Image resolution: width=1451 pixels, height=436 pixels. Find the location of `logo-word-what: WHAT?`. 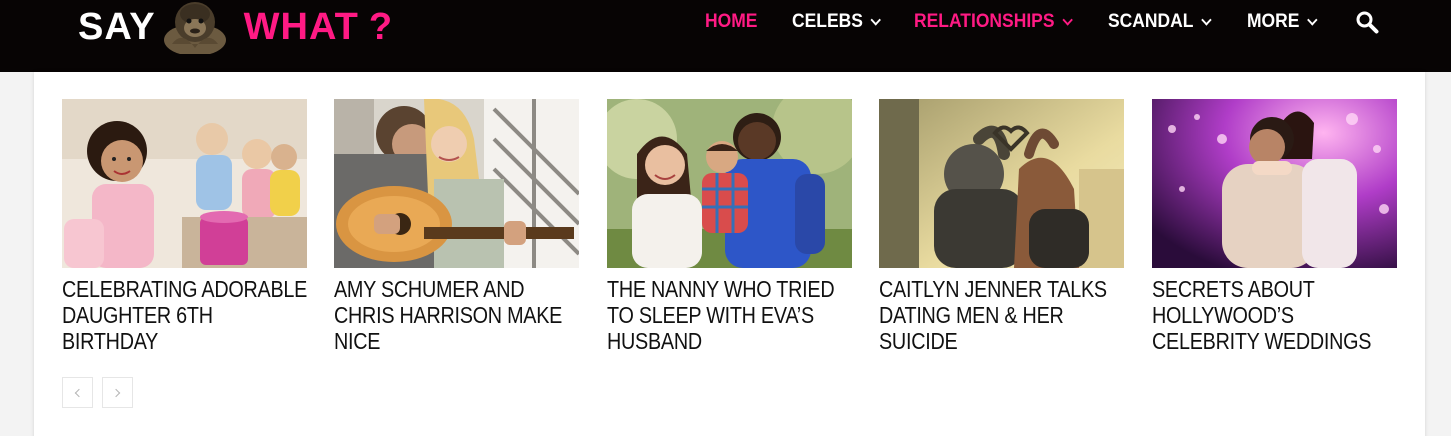

logo-word-what: WHAT? is located at coordinates (318, 27).